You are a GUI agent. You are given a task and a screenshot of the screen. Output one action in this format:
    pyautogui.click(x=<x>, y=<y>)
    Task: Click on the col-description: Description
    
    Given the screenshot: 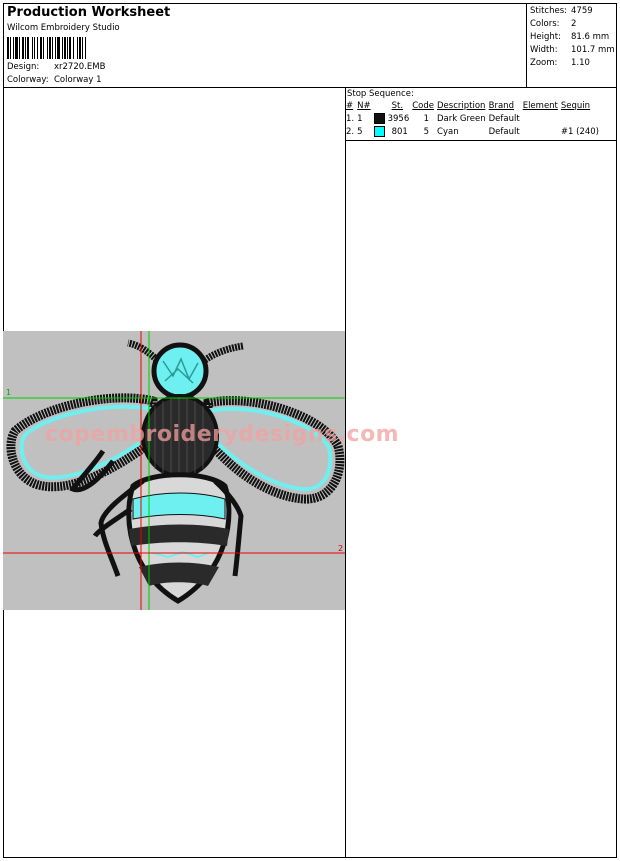 What is the action you would take?
    pyautogui.click(x=461, y=106)
    